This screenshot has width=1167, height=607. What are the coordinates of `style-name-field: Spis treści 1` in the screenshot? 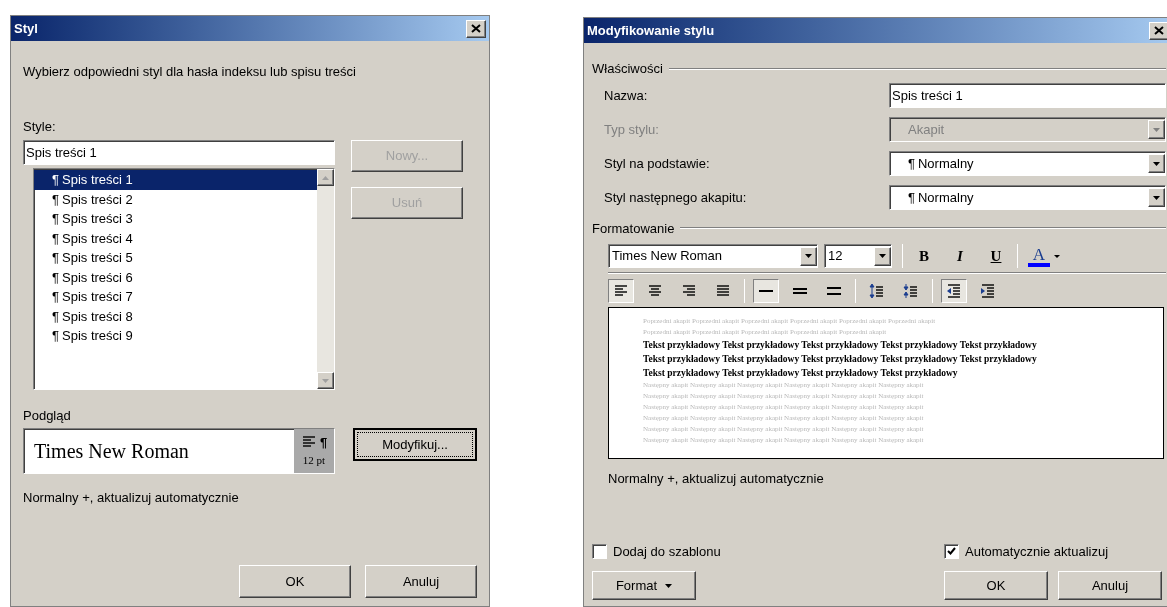 It's located at (179, 152).